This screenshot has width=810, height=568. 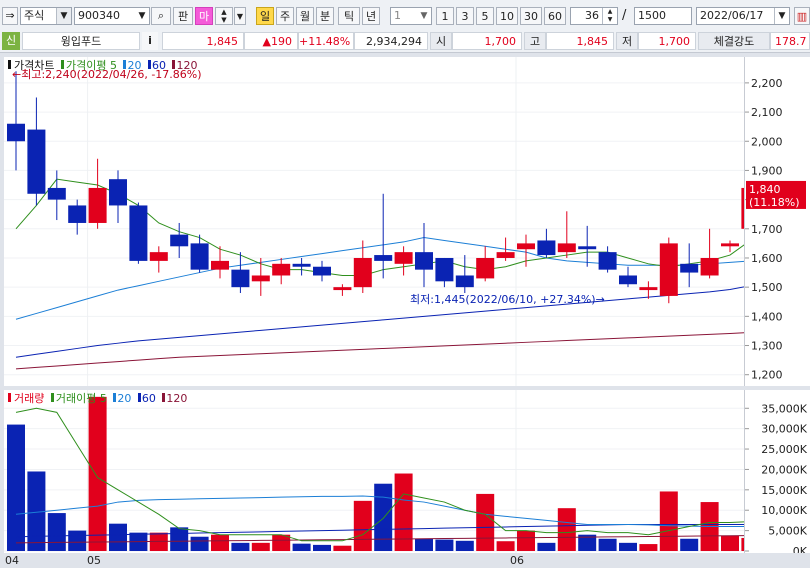 What do you see at coordinates (767, 287) in the screenshot?
I see `price-tick-label: 1,500` at bounding box center [767, 287].